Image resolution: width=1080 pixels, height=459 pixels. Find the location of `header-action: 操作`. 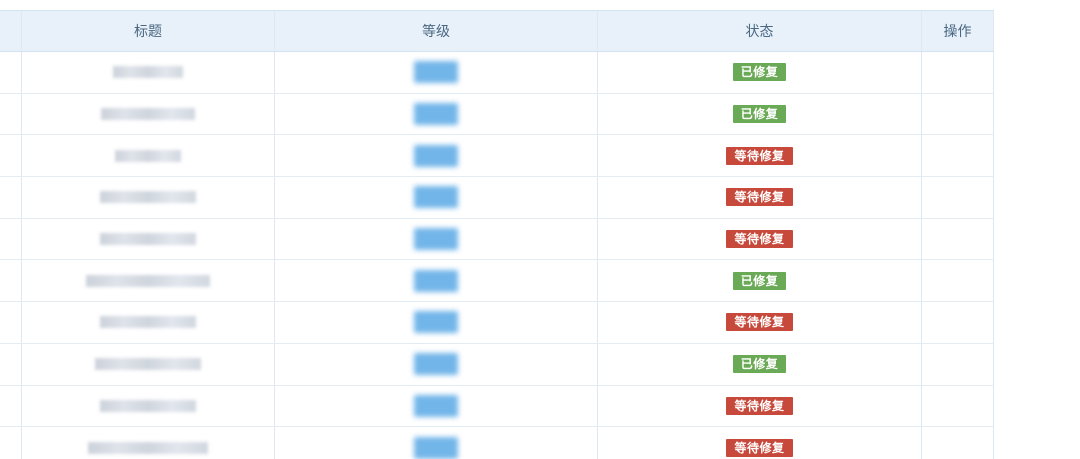

header-action: 操作 is located at coordinates (958, 31).